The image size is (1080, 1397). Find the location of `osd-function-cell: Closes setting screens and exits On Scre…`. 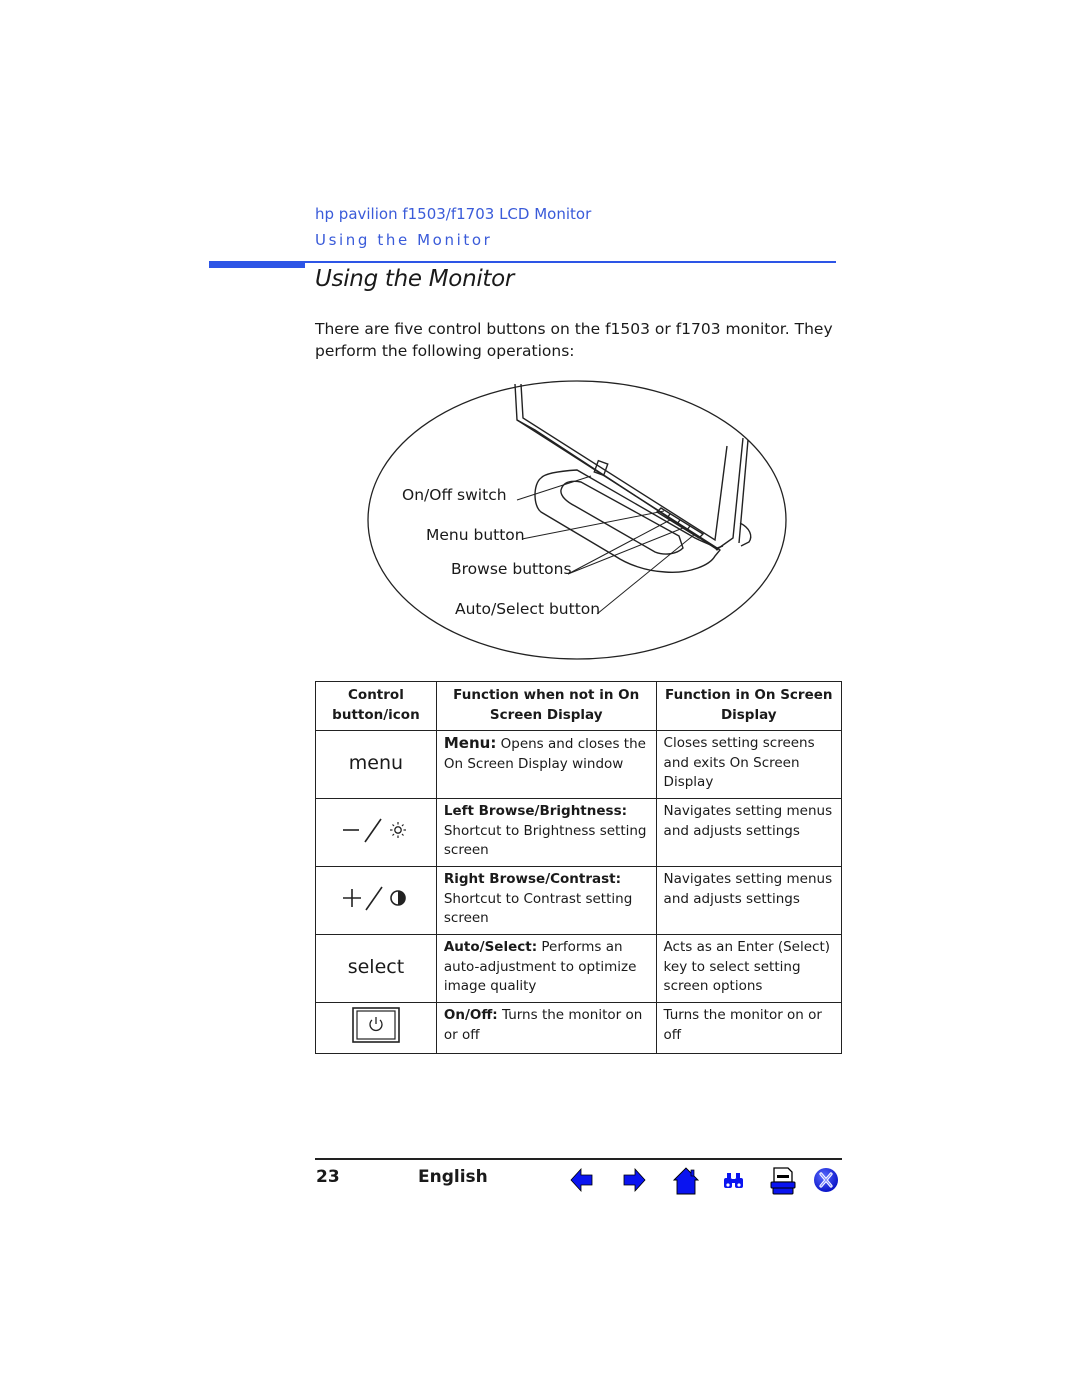

osd-function-cell: Closes setting screens and exits On Scre… is located at coordinates (749, 764).